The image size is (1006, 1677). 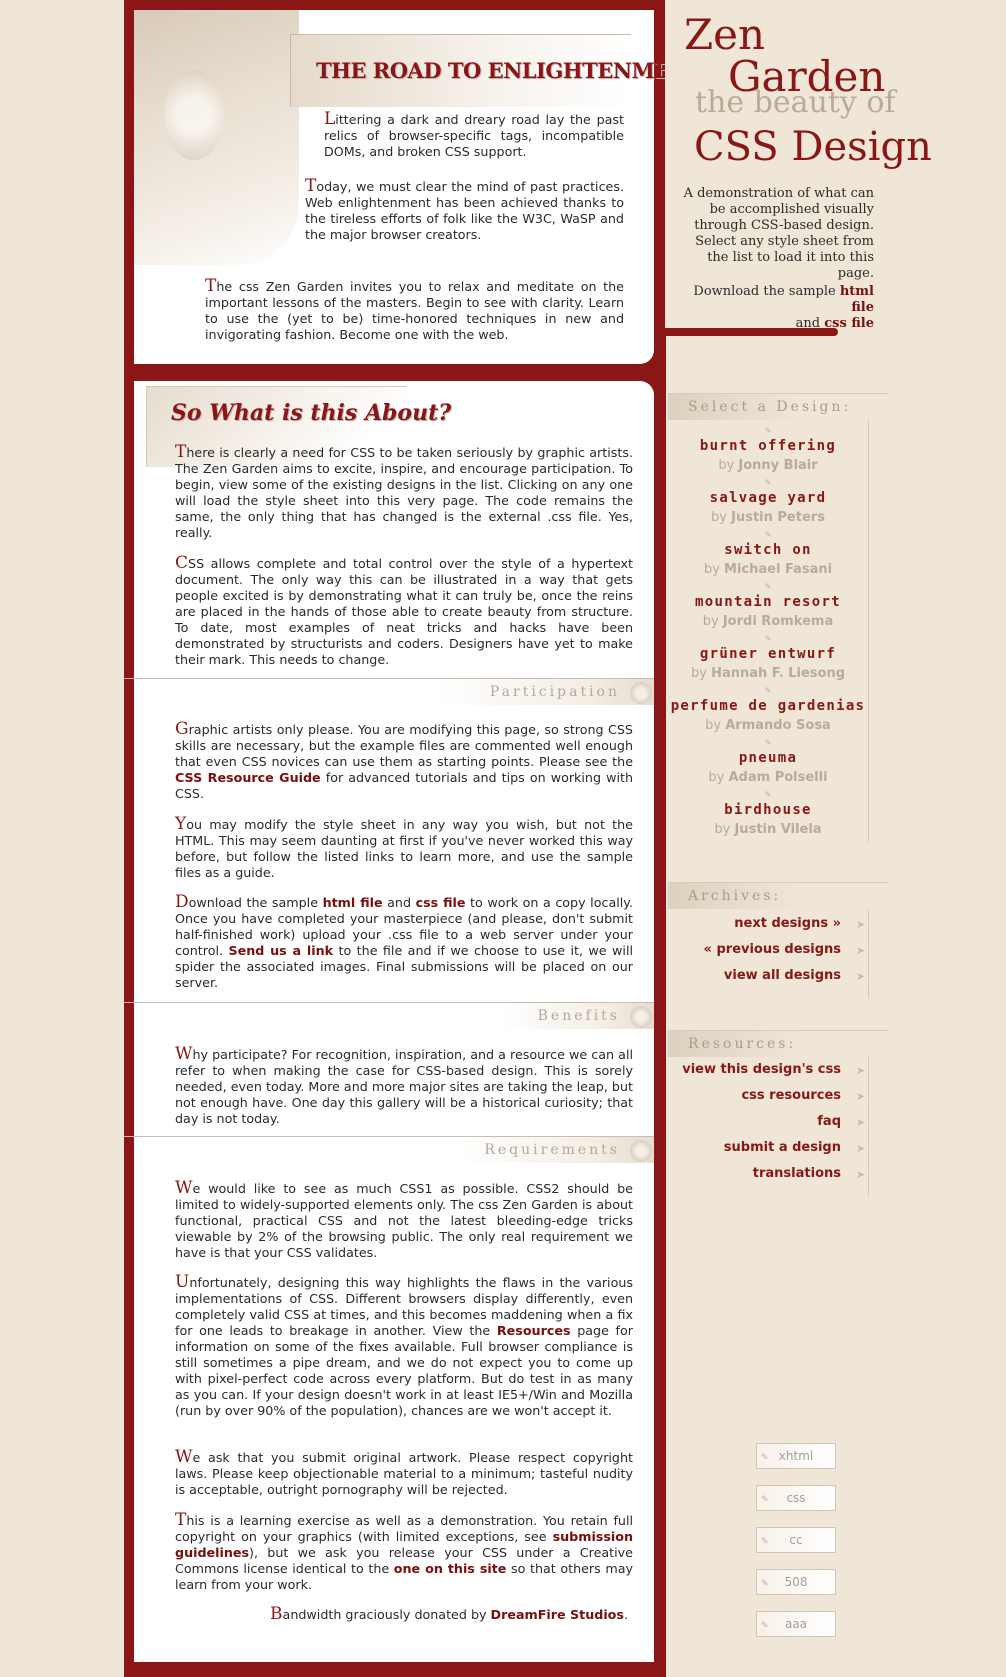 I want to click on design-author: by Armando Sosa, so click(x=768, y=725).